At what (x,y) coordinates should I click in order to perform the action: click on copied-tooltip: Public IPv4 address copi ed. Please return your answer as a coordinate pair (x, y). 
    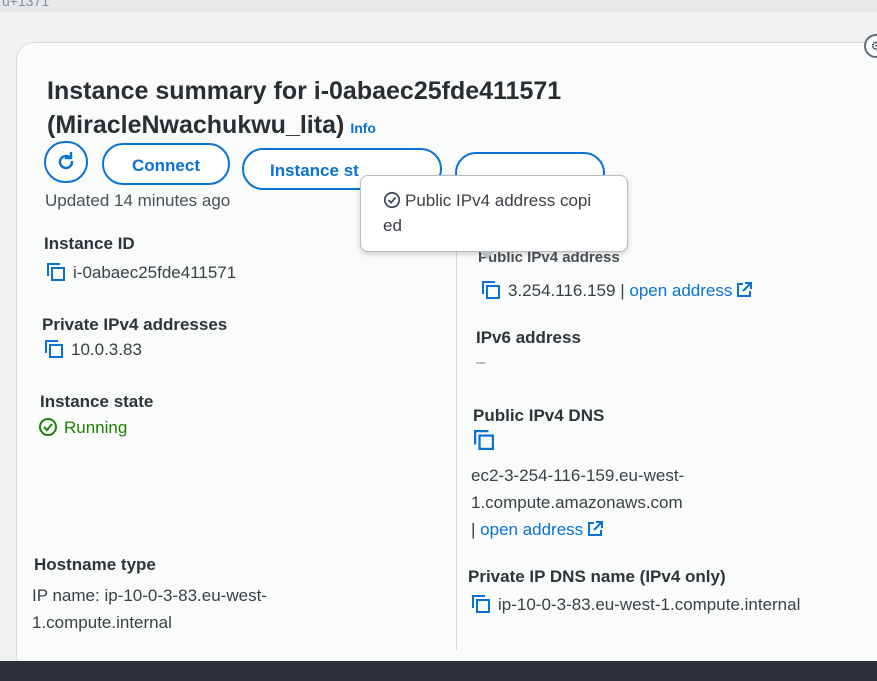
    Looking at the image, I should click on (494, 217).